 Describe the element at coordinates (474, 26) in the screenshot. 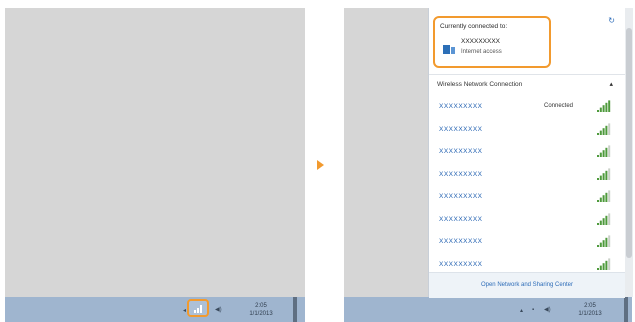

I see `current-connection-title: Currently connected to:` at that location.